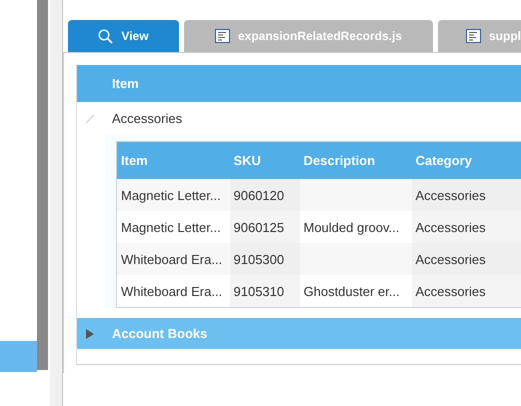 The width and height of the screenshot is (521, 406). What do you see at coordinates (299, 333) in the screenshot?
I see `group-row: Account Books` at bounding box center [299, 333].